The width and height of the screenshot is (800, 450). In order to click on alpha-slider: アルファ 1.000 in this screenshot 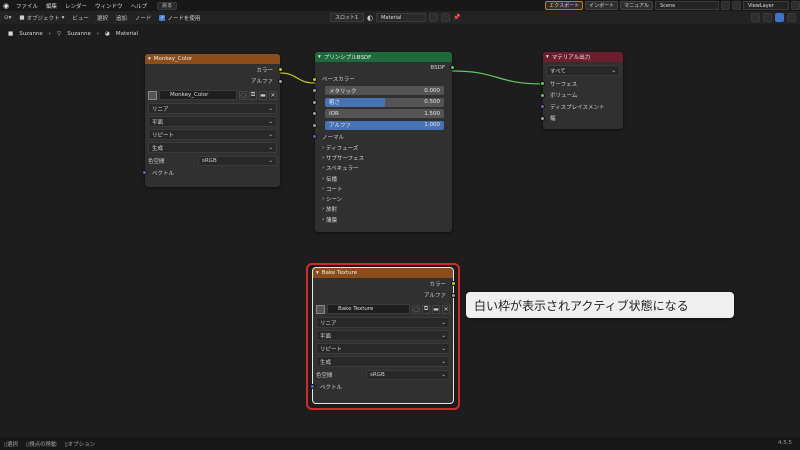, I will do `click(384, 125)`.